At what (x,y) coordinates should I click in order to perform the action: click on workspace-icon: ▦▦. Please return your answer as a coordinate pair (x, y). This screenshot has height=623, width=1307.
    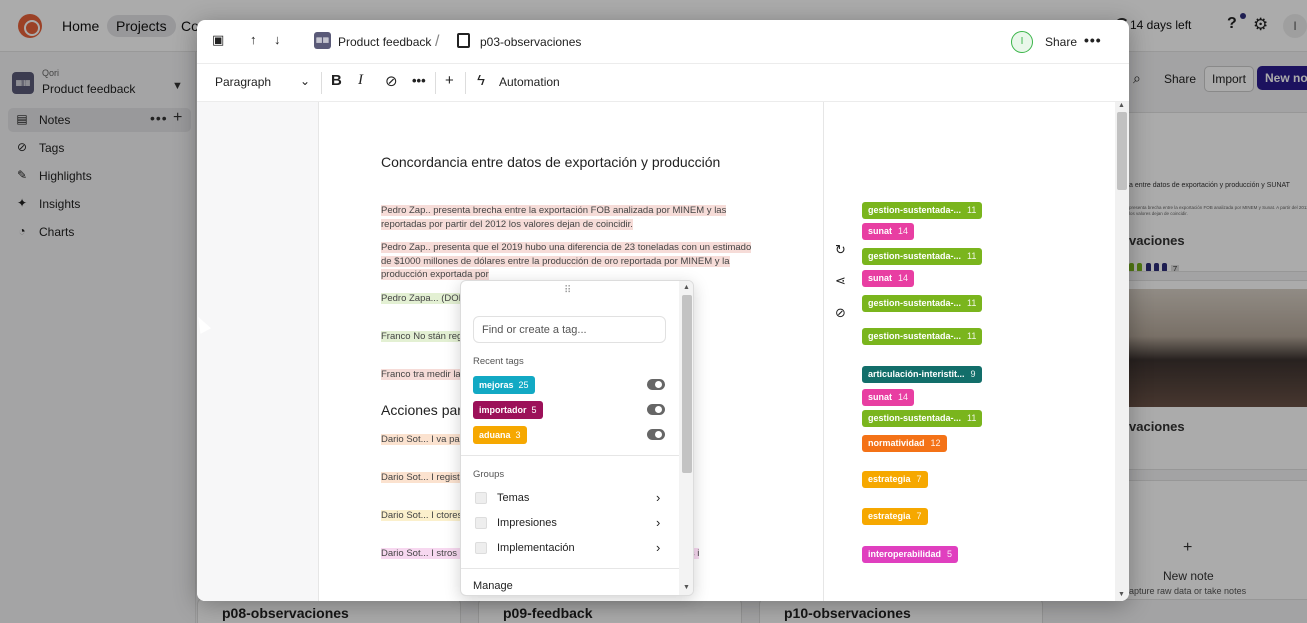
    Looking at the image, I should click on (322, 40).